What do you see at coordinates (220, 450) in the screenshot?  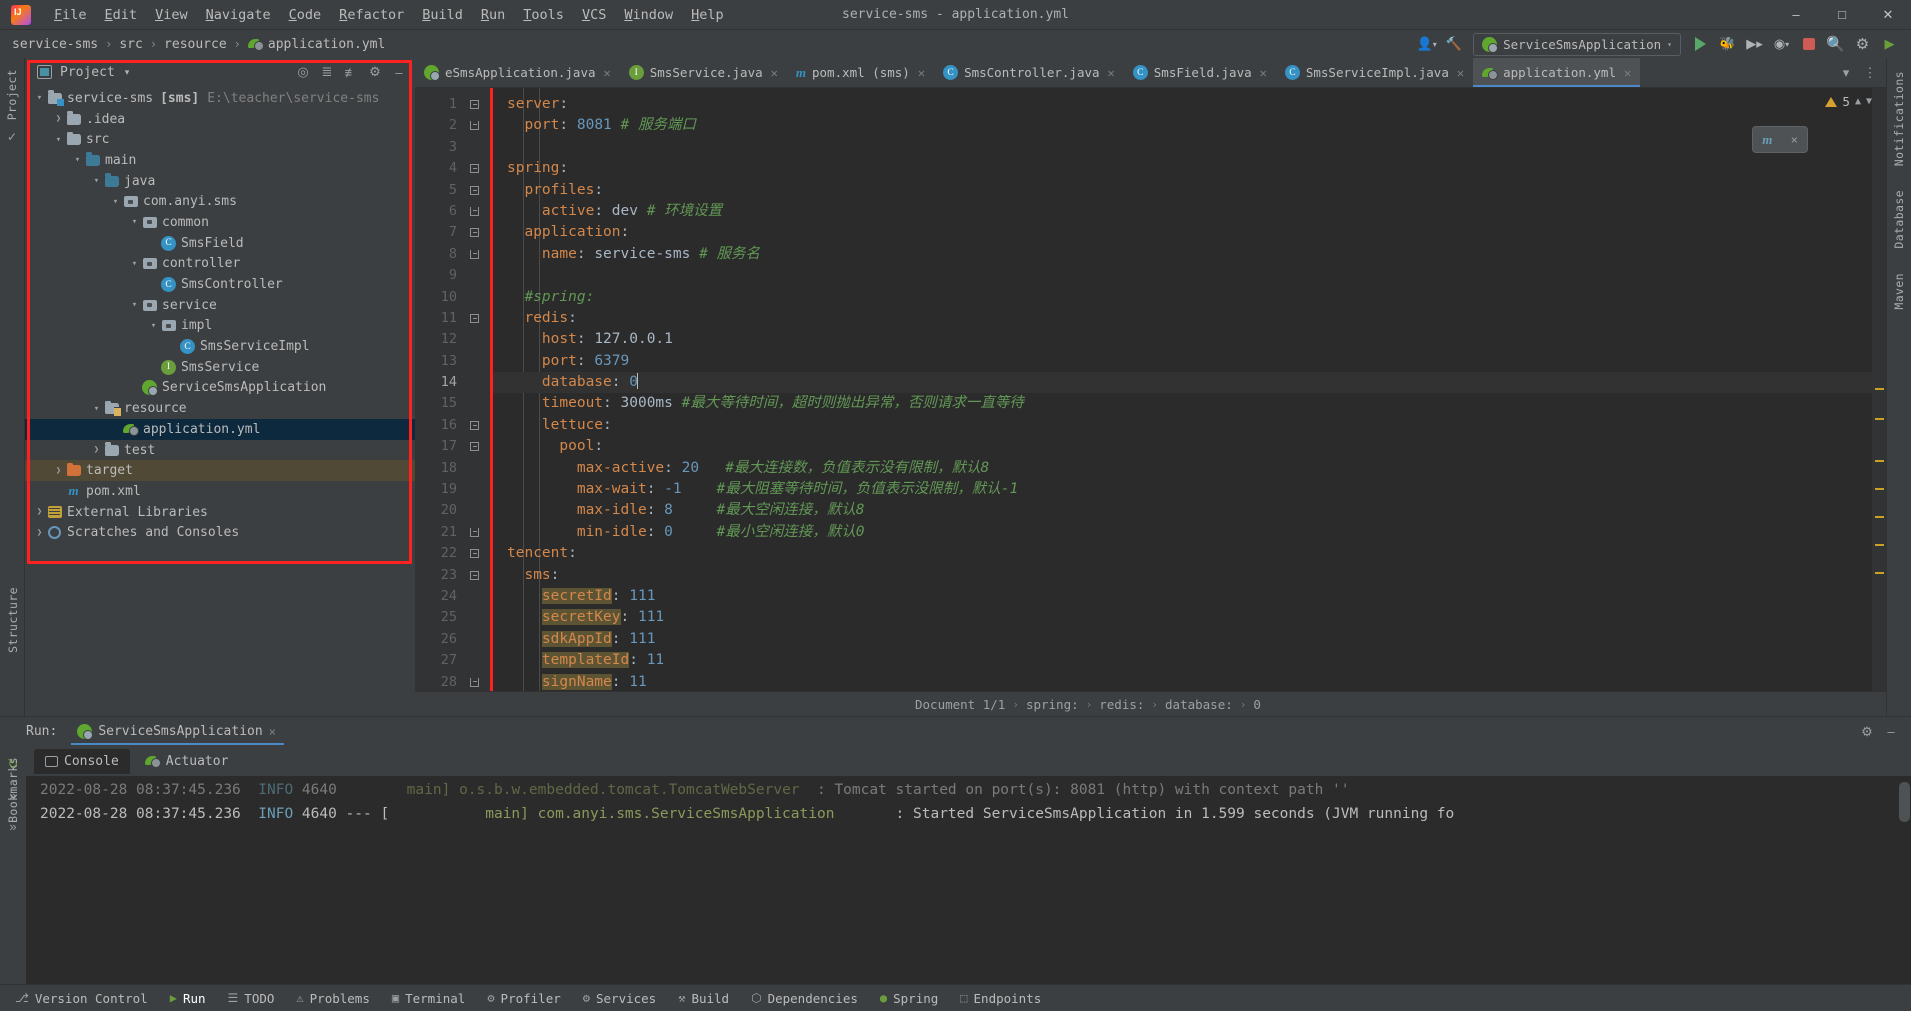 I see `tree-node-test: ❯ test` at bounding box center [220, 450].